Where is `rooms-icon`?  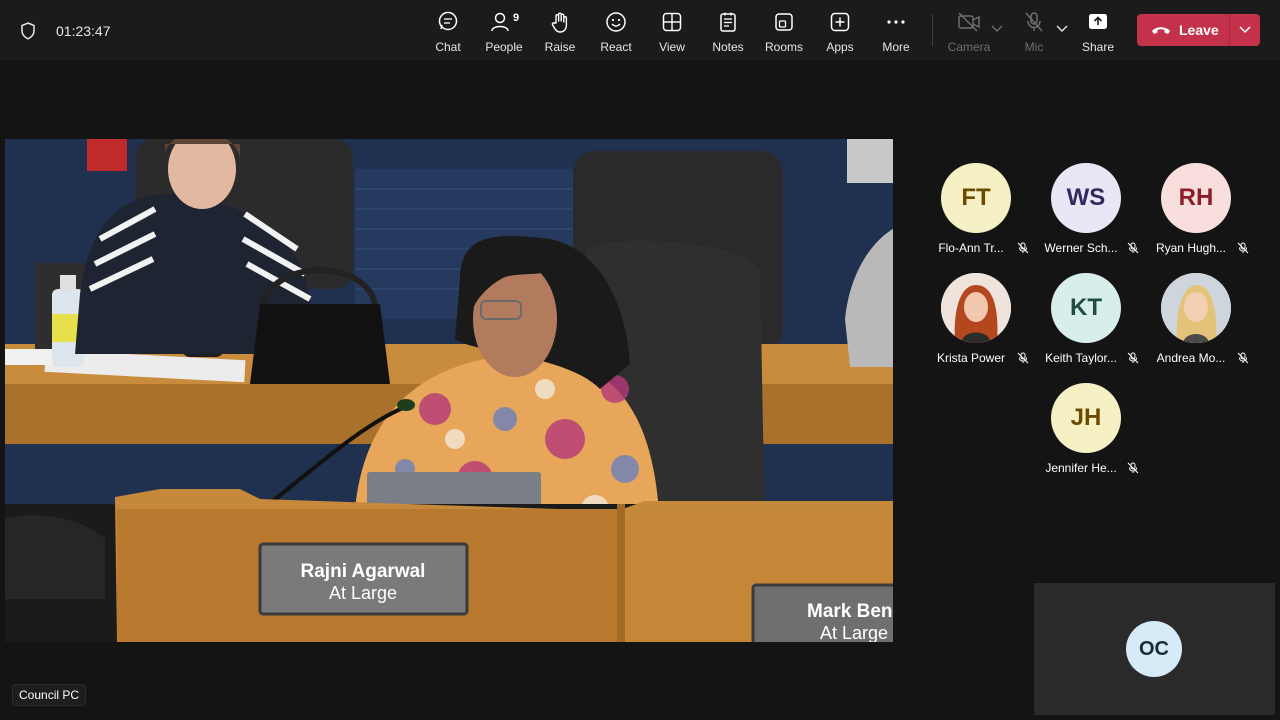
rooms-icon is located at coordinates (784, 22).